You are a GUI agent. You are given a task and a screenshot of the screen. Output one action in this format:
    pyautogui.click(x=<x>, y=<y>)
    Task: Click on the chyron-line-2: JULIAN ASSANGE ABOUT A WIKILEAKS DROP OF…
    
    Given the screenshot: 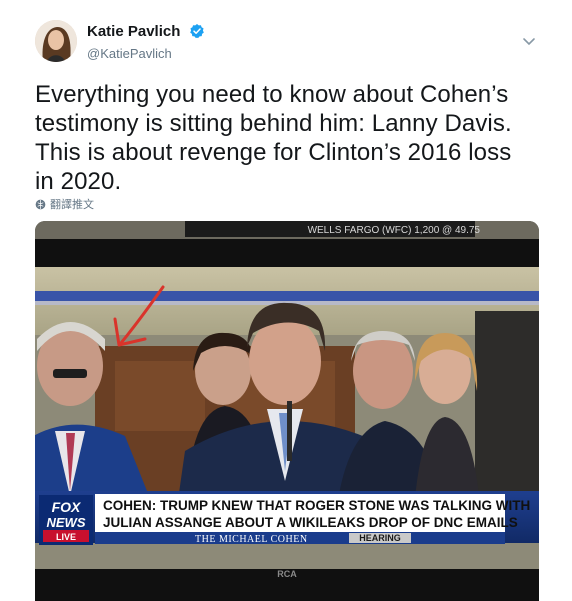 What is the action you would take?
    pyautogui.click(x=310, y=522)
    